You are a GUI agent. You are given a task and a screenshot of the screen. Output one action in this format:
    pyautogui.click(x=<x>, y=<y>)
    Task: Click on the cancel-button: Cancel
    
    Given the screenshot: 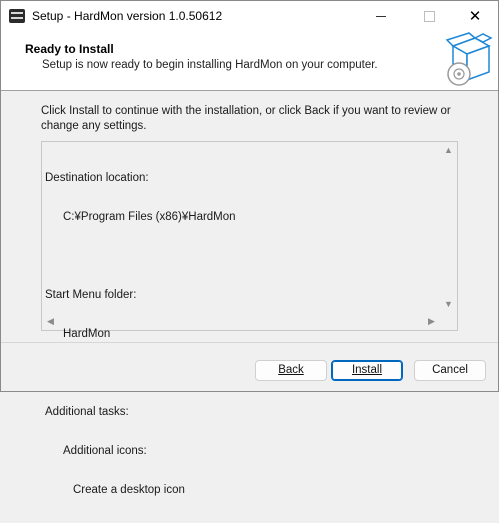 What is the action you would take?
    pyautogui.click(x=450, y=370)
    